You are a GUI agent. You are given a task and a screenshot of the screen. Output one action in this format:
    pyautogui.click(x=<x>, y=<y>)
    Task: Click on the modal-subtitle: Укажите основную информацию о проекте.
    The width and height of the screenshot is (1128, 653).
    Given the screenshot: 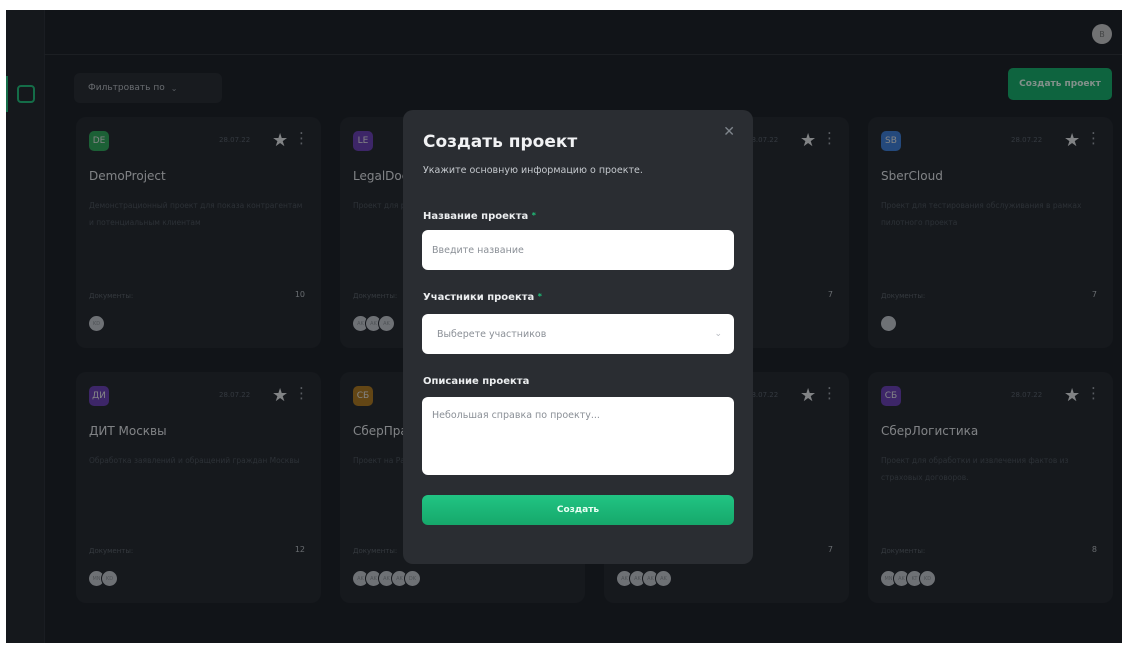 What is the action you would take?
    pyautogui.click(x=533, y=170)
    